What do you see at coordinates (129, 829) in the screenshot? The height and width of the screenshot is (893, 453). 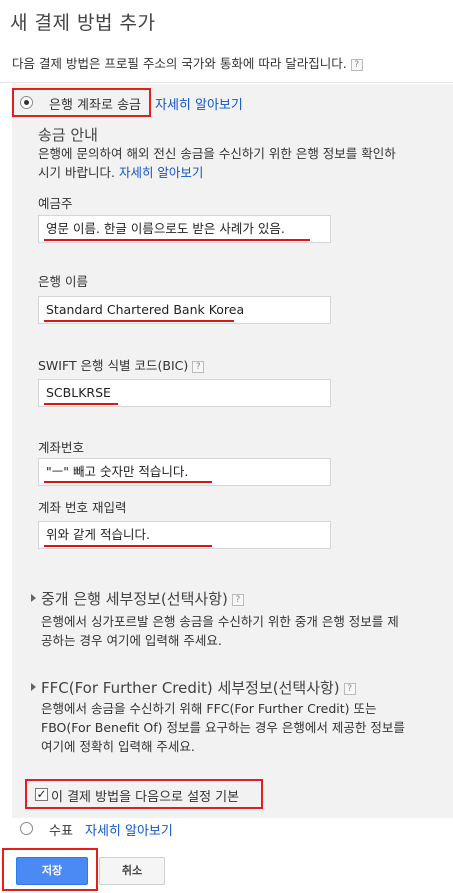 I see `check-learn-more-link: 자세히 알아보기` at bounding box center [129, 829].